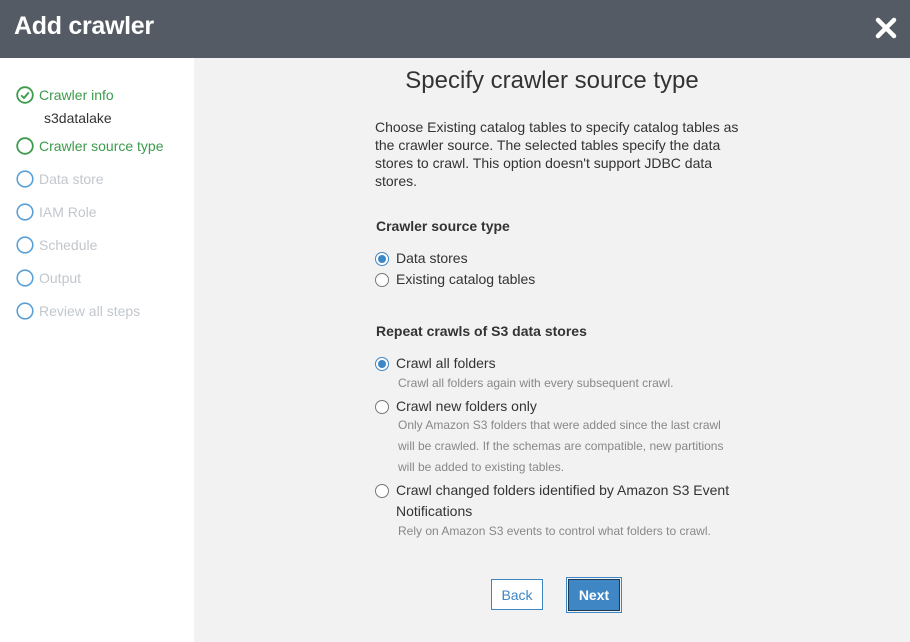  I want to click on radio-label: Crawl new folders only, so click(466, 406).